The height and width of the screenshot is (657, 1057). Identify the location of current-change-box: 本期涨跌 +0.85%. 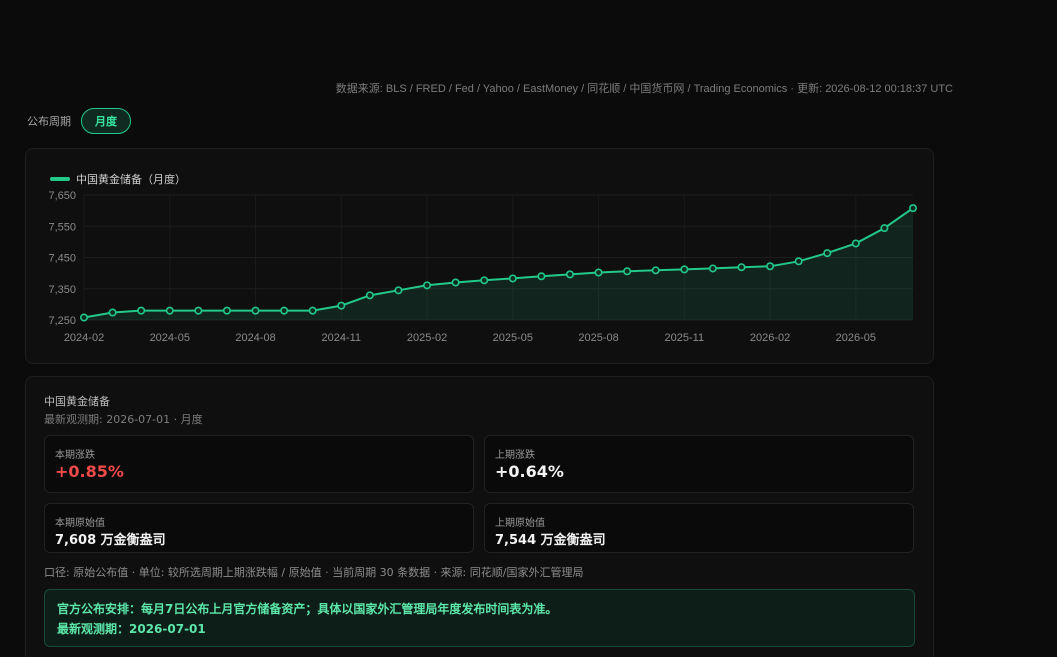
(259, 464).